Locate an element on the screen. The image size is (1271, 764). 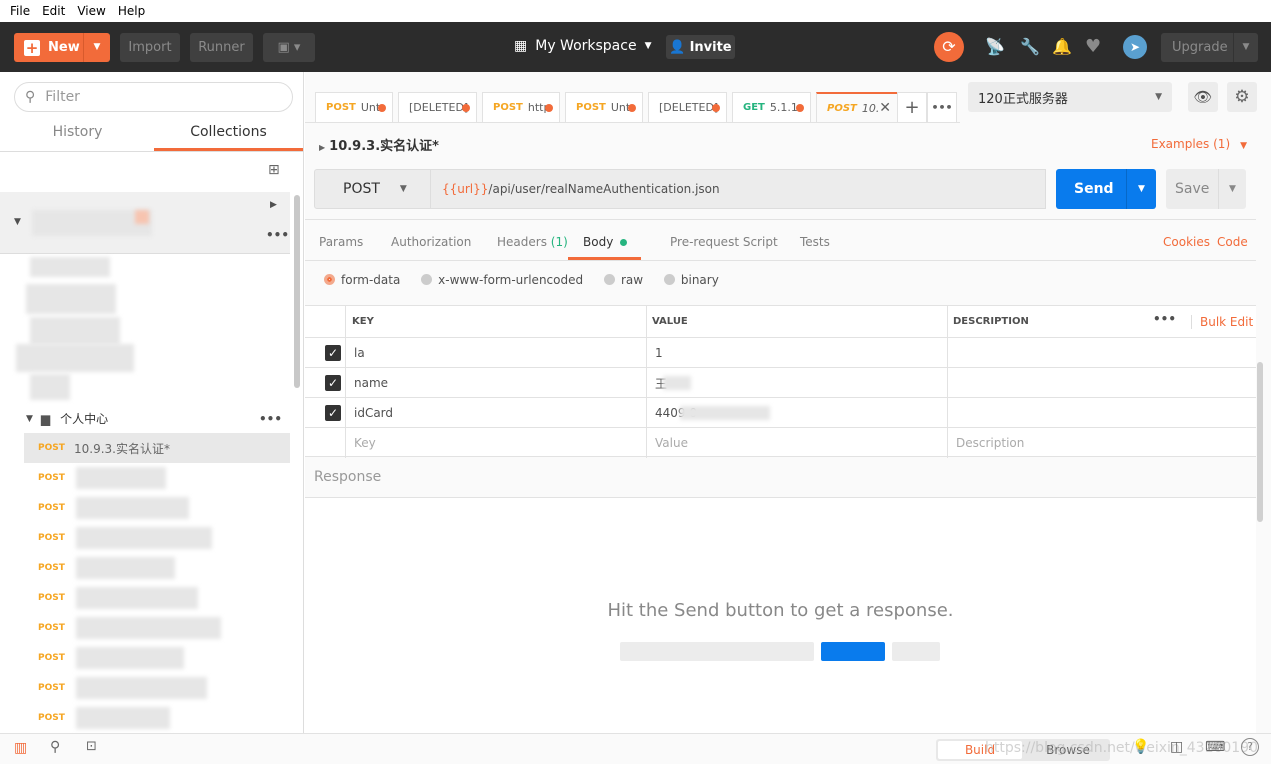
main-scrollbar is located at coordinates (1260, 442).